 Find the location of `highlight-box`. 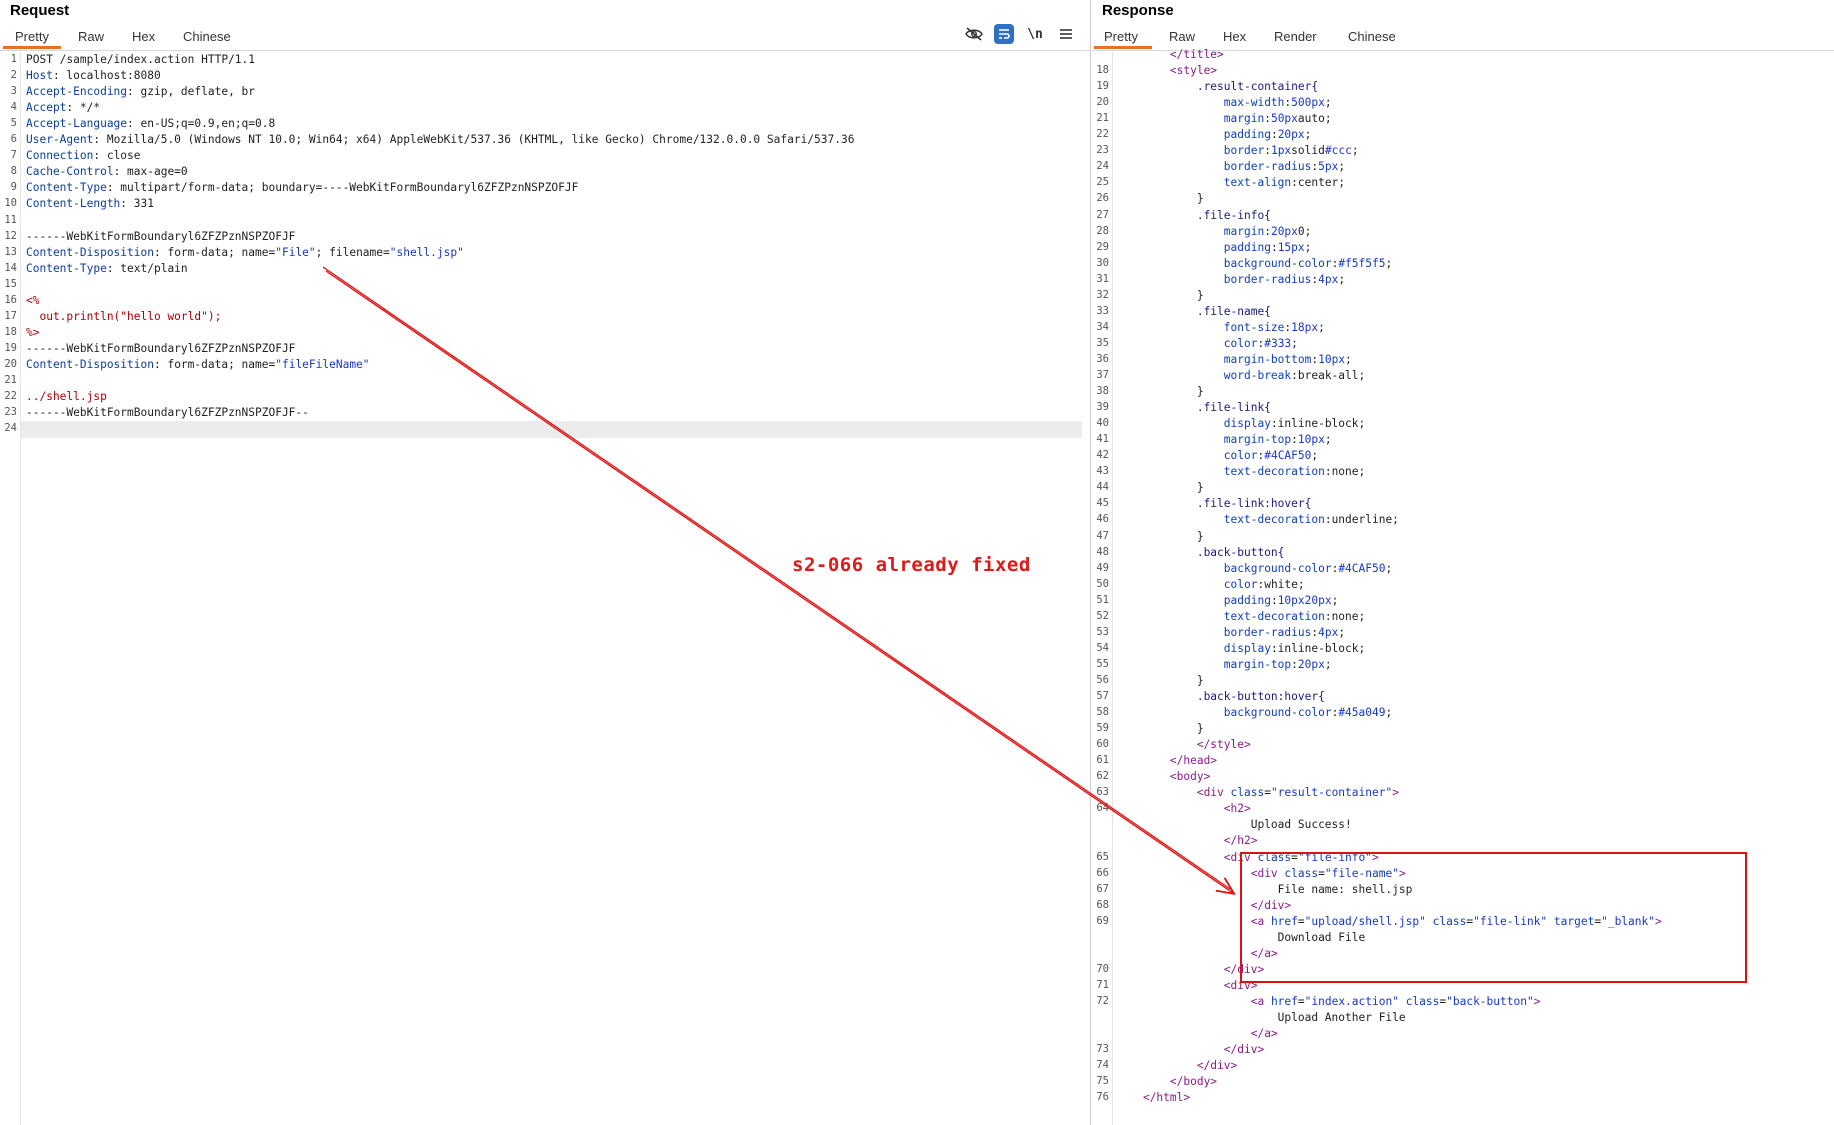

highlight-box is located at coordinates (1493, 917).